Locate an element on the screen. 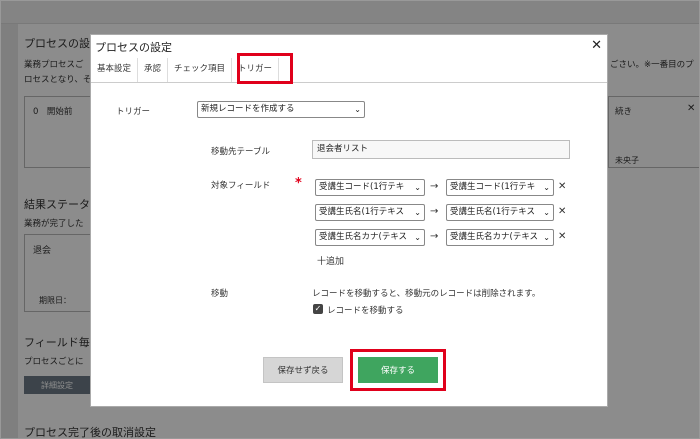 The width and height of the screenshot is (700, 439). tab-trigger: トリガー is located at coordinates (256, 70).